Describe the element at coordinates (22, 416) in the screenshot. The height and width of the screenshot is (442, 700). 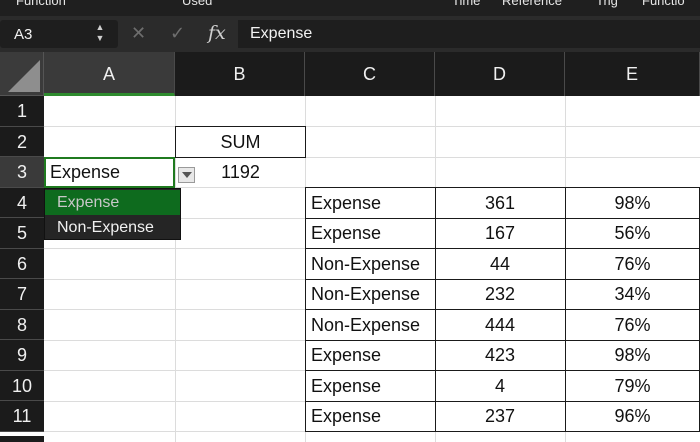
I see `row-header-11: 11` at that location.